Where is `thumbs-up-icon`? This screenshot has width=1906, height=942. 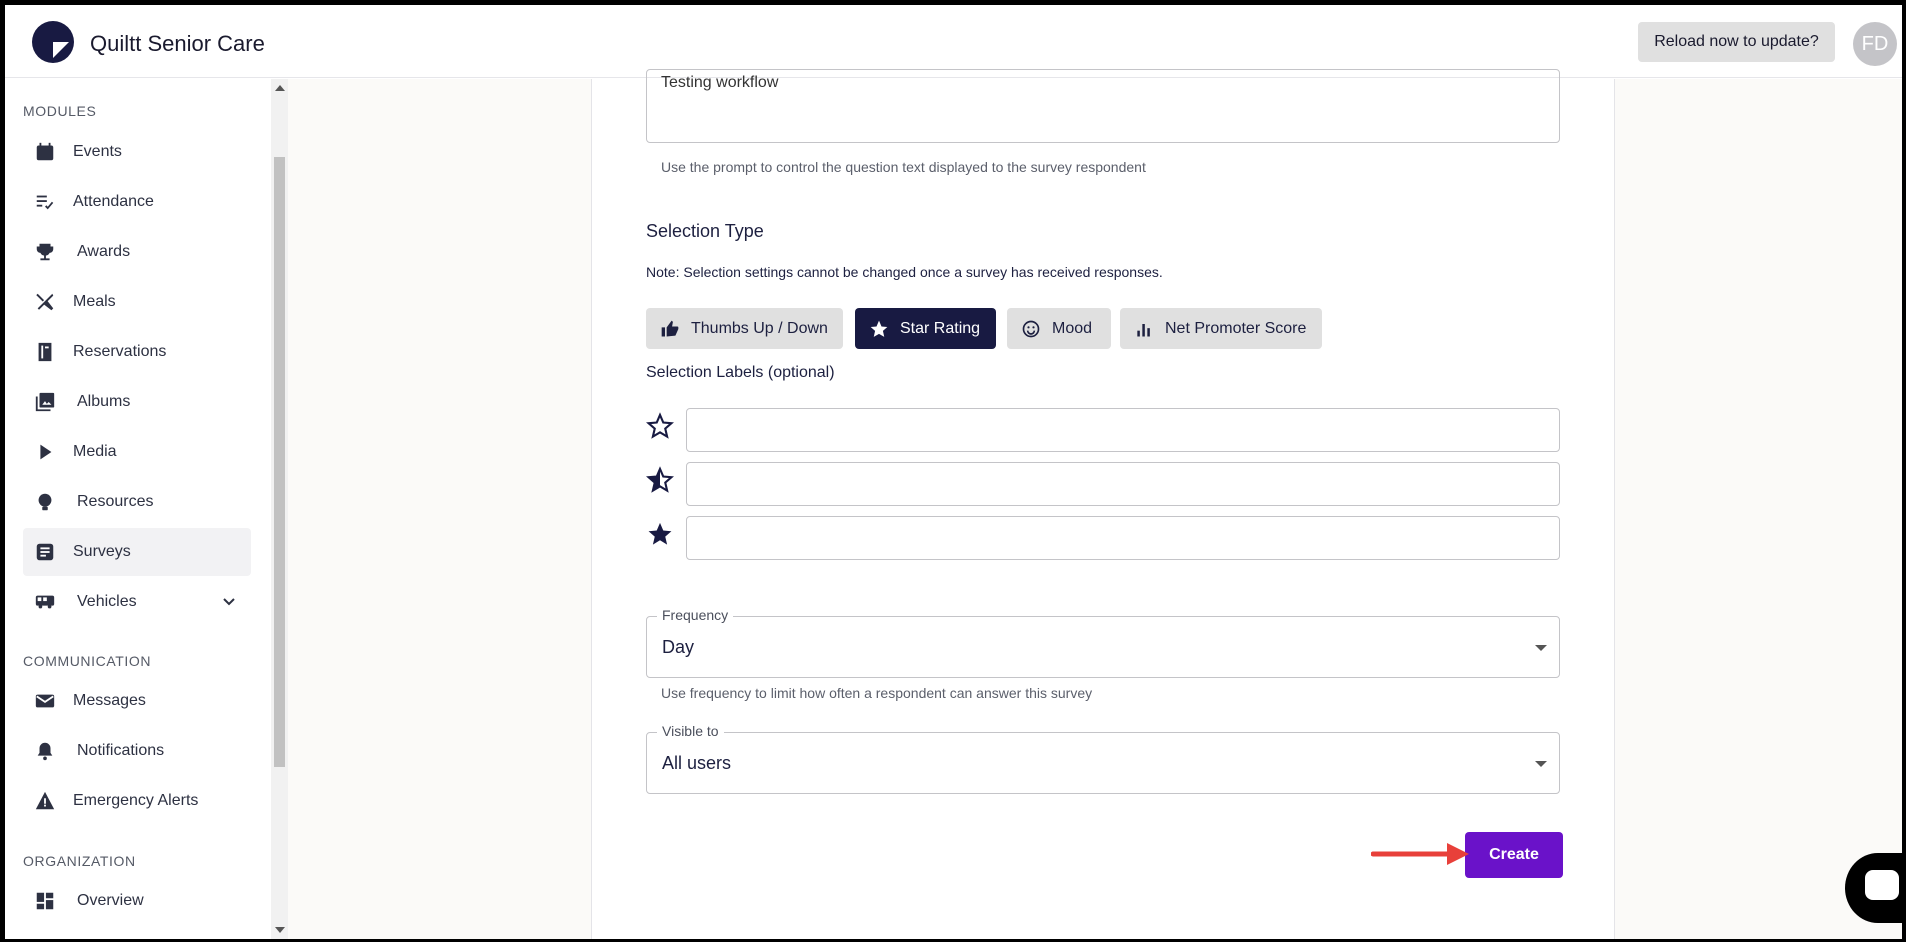 thumbs-up-icon is located at coordinates (670, 329).